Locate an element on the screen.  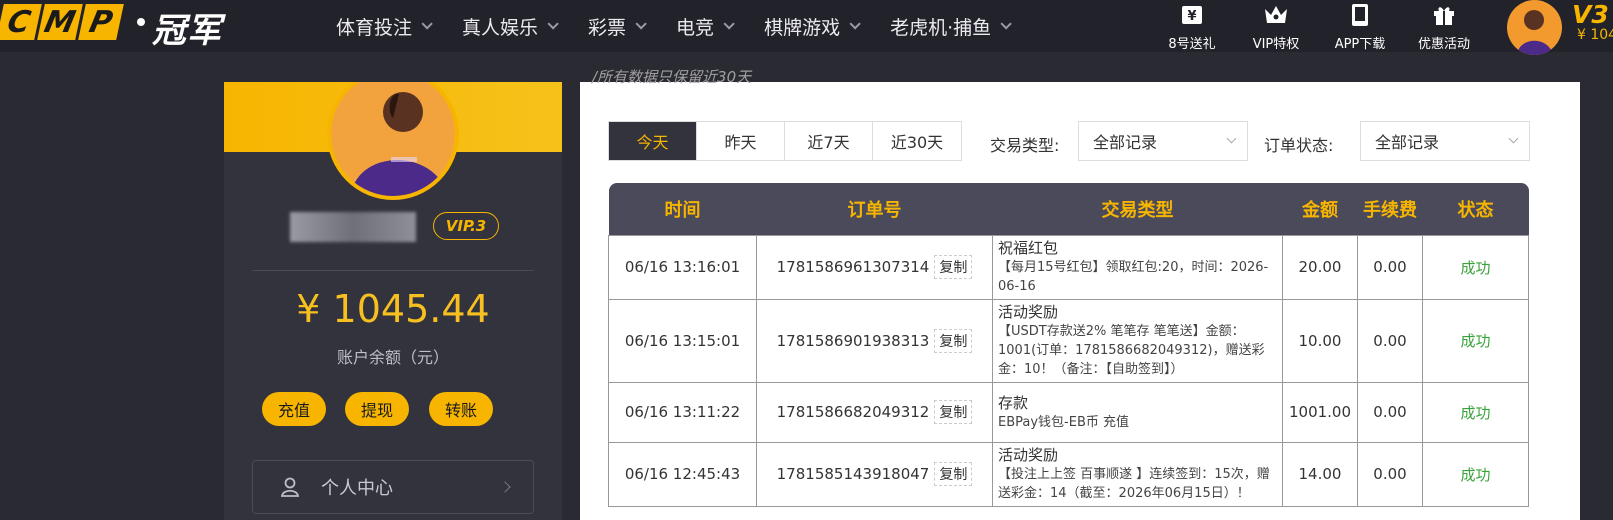
menu-personal-center: 个人中心 is located at coordinates (393, 487).